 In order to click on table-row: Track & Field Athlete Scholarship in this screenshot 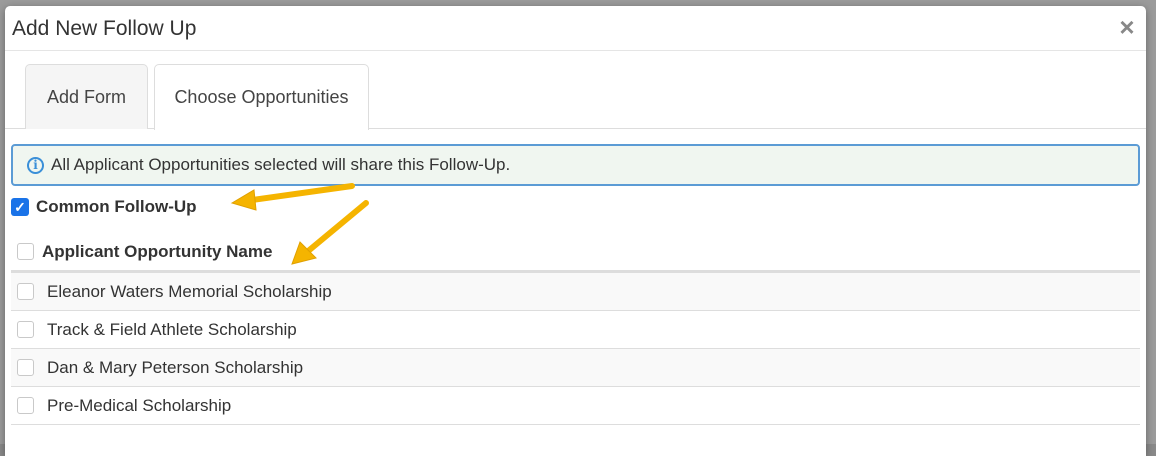, I will do `click(575, 330)`.